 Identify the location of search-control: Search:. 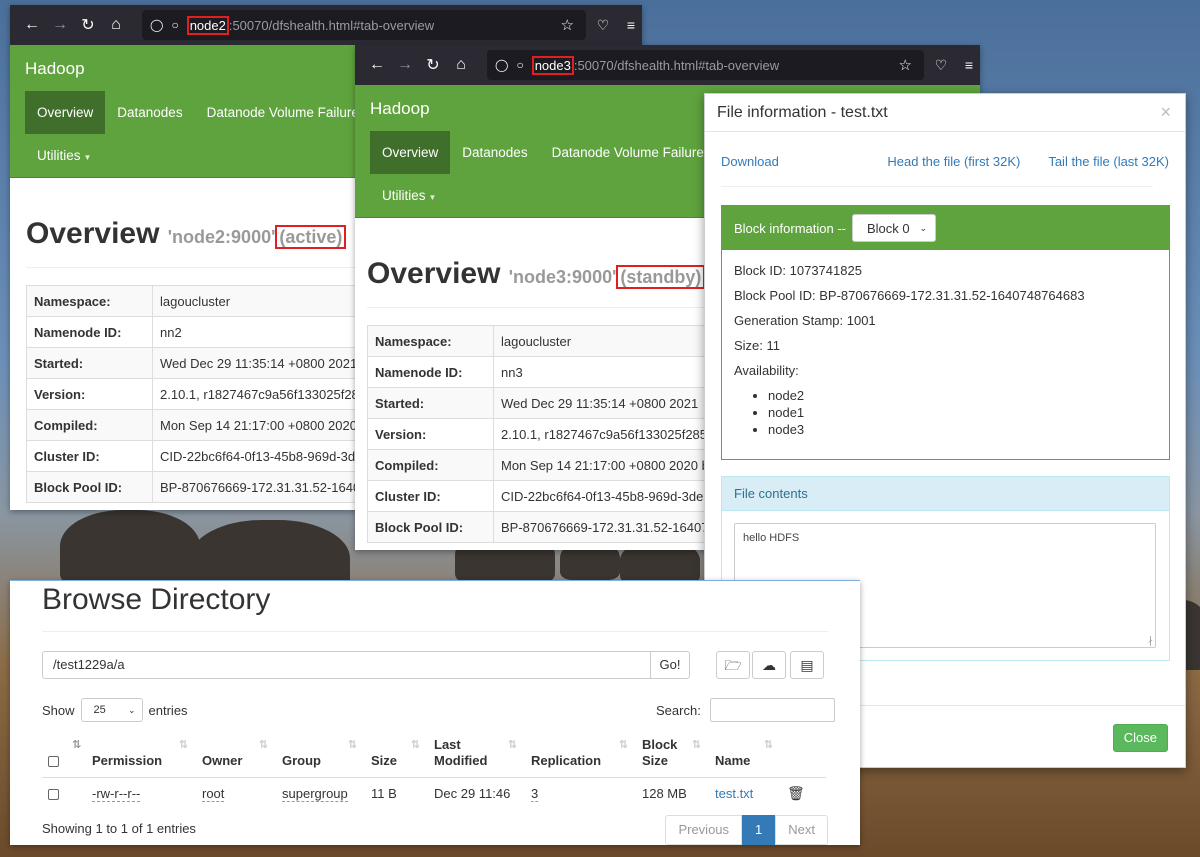
(745, 710).